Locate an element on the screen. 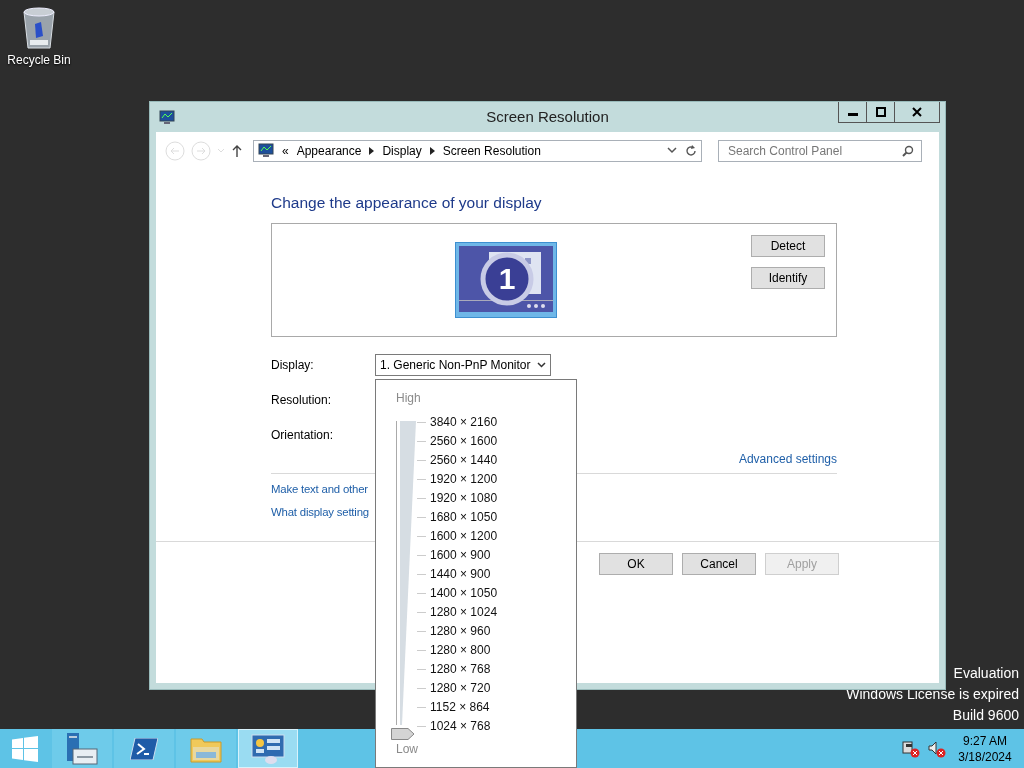 Image resolution: width=1024 pixels, height=768 pixels. recycle-bin-icon is located at coordinates (39, 28).